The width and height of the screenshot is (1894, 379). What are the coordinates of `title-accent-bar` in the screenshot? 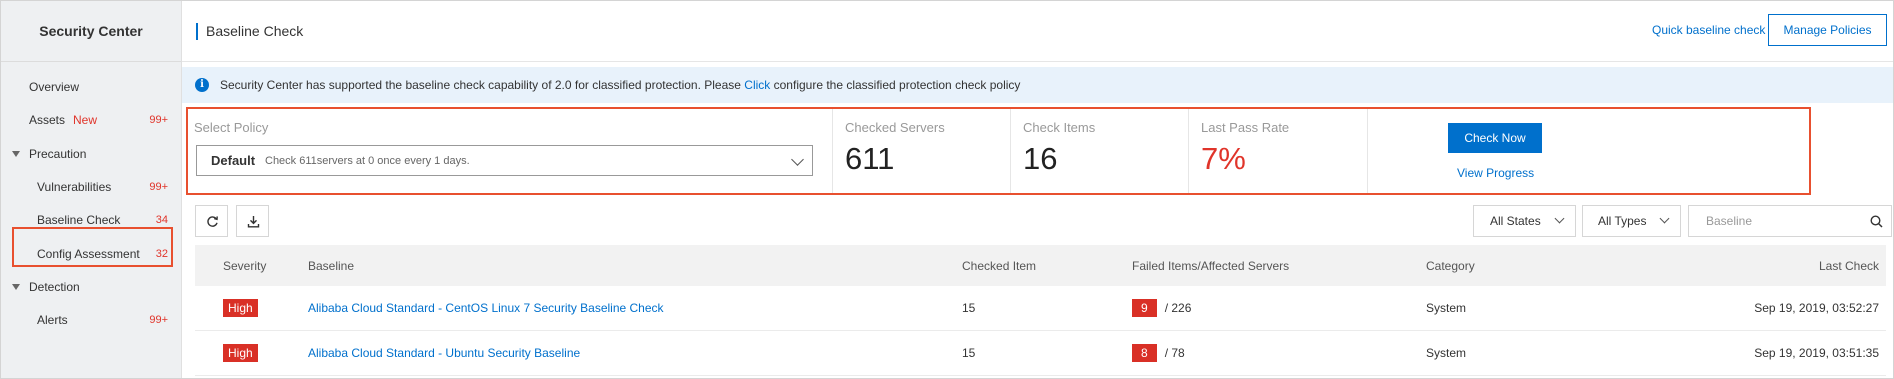 It's located at (197, 31).